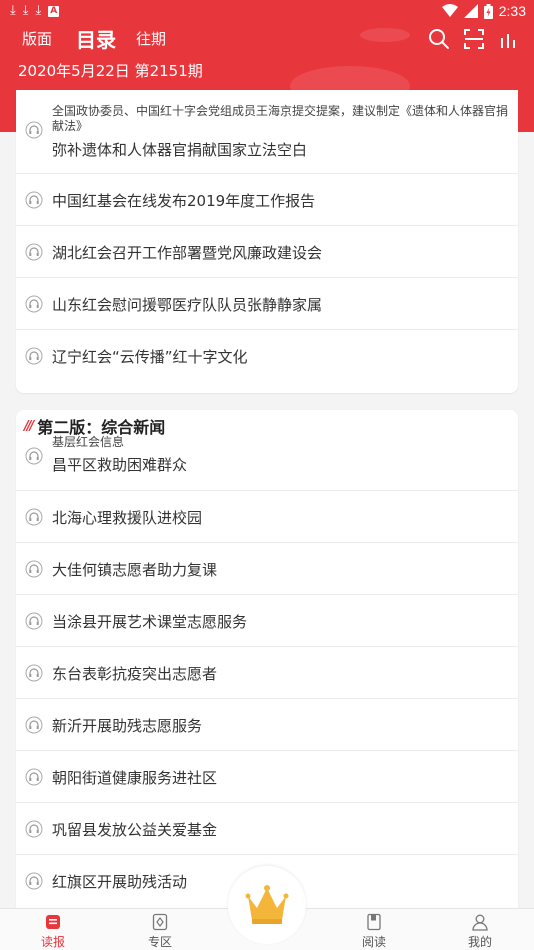  What do you see at coordinates (509, 39) in the screenshot?
I see `chart-icon` at bounding box center [509, 39].